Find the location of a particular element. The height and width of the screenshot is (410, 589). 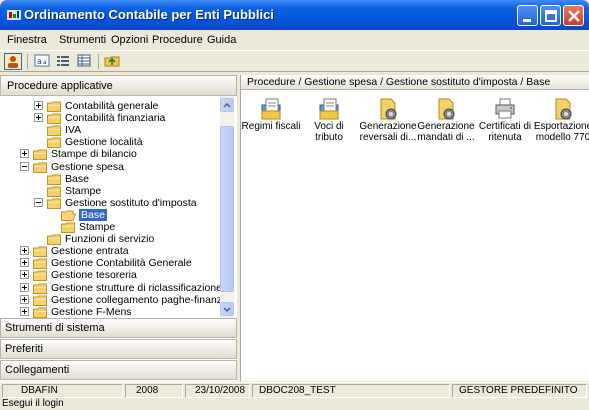

maximize-button is located at coordinates (550, 15).